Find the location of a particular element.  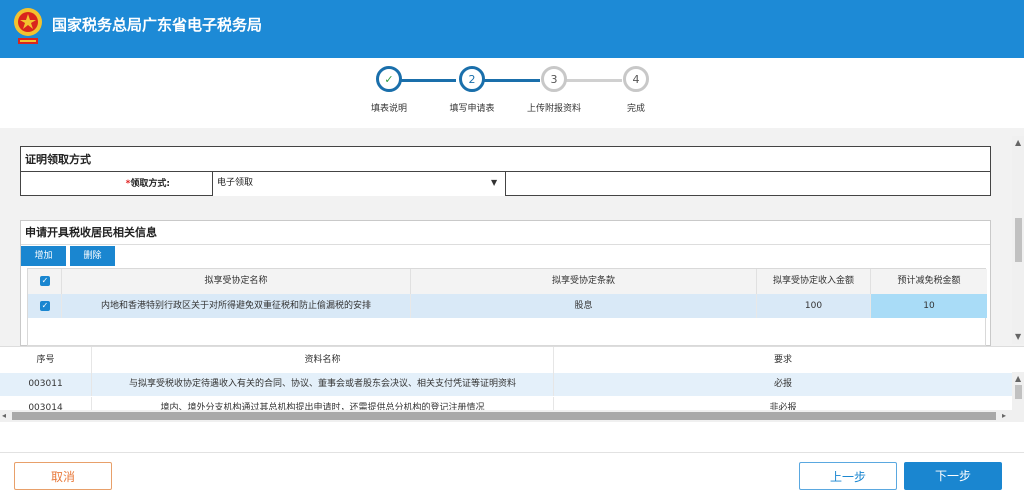

col-income-amount: 拟享受协定收入金额 is located at coordinates (814, 281).